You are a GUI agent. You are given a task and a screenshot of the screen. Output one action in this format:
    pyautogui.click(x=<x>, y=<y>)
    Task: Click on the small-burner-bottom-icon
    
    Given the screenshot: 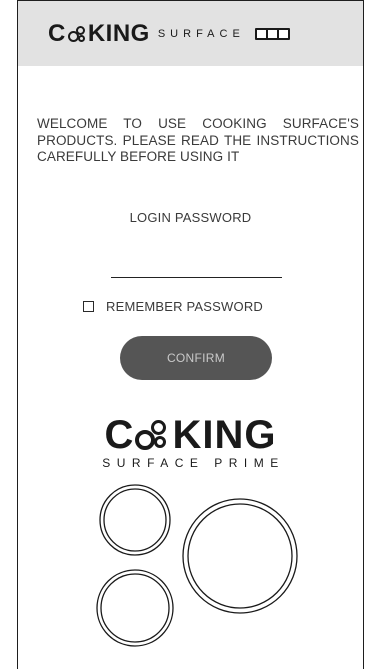 What is the action you would take?
    pyautogui.click(x=135, y=608)
    